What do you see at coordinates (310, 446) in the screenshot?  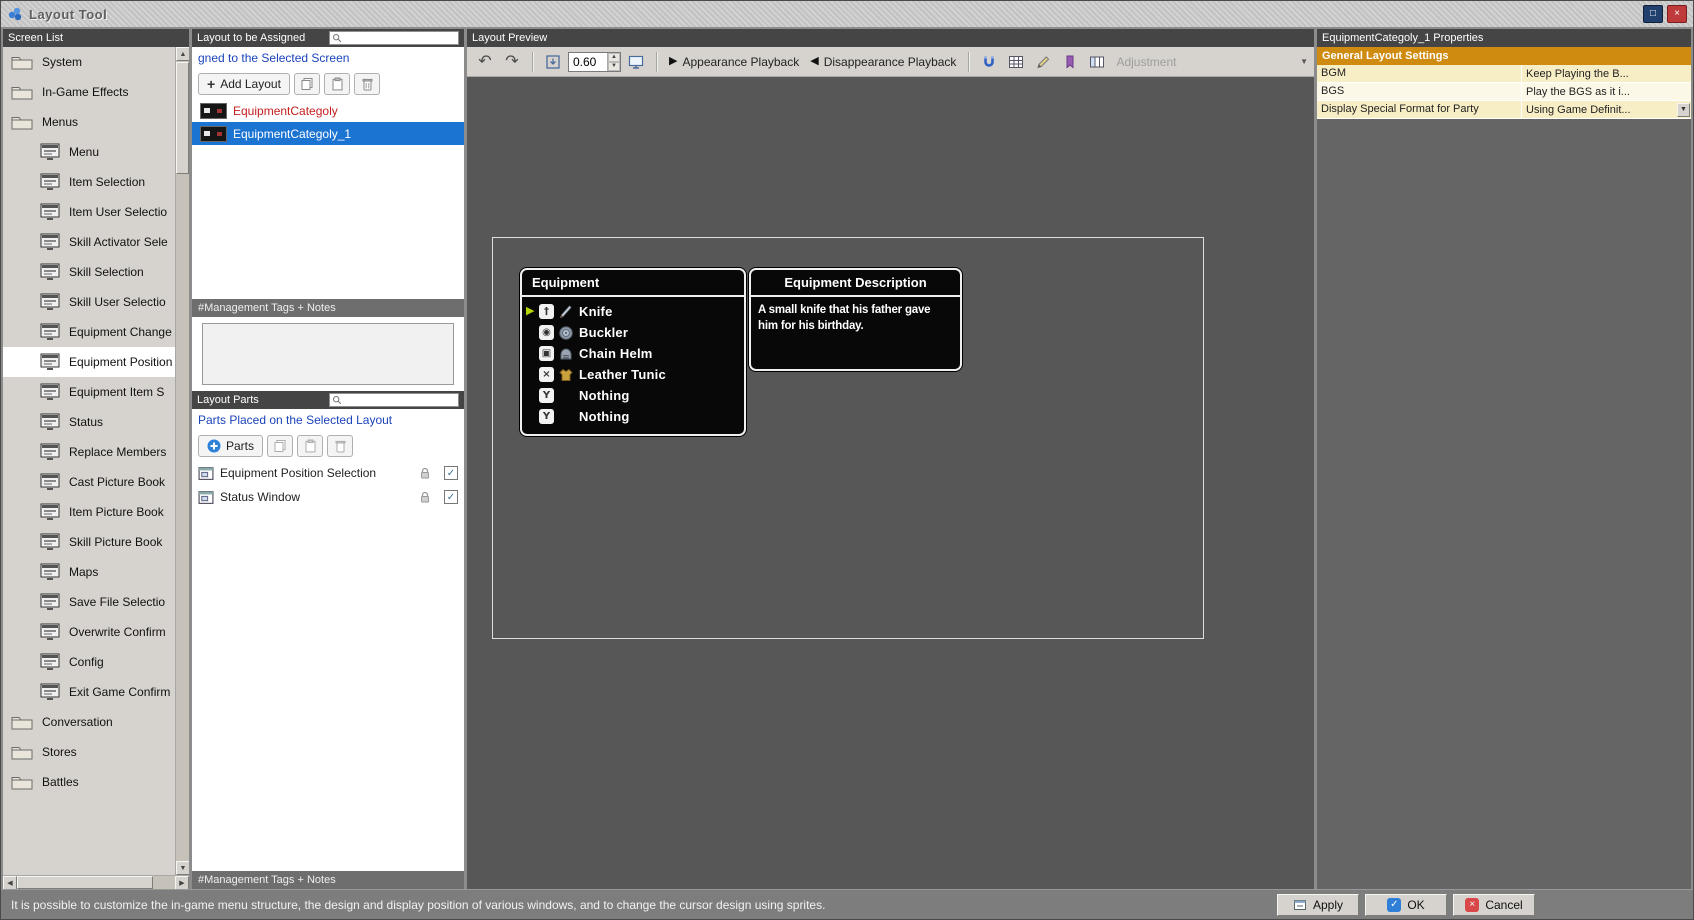 I see `paste-part-button` at bounding box center [310, 446].